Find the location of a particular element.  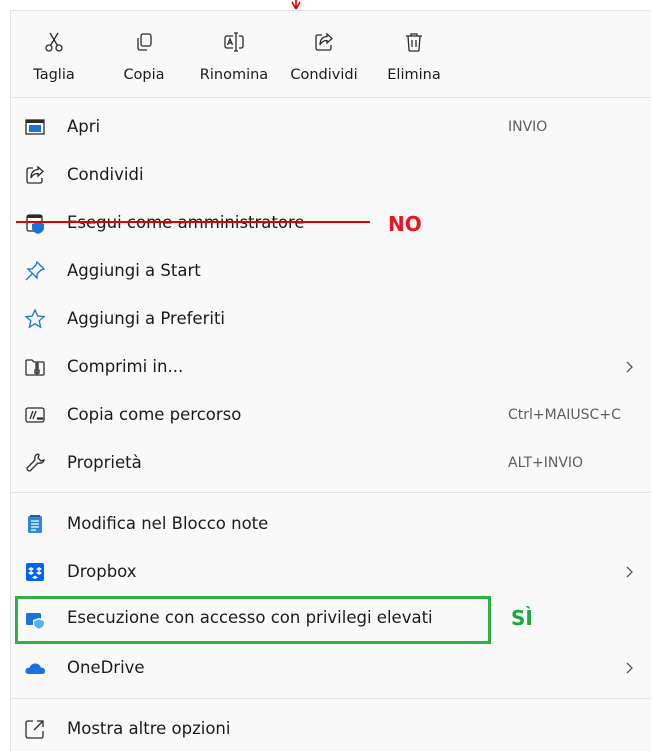

highlight-box-annotation is located at coordinates (253, 620).